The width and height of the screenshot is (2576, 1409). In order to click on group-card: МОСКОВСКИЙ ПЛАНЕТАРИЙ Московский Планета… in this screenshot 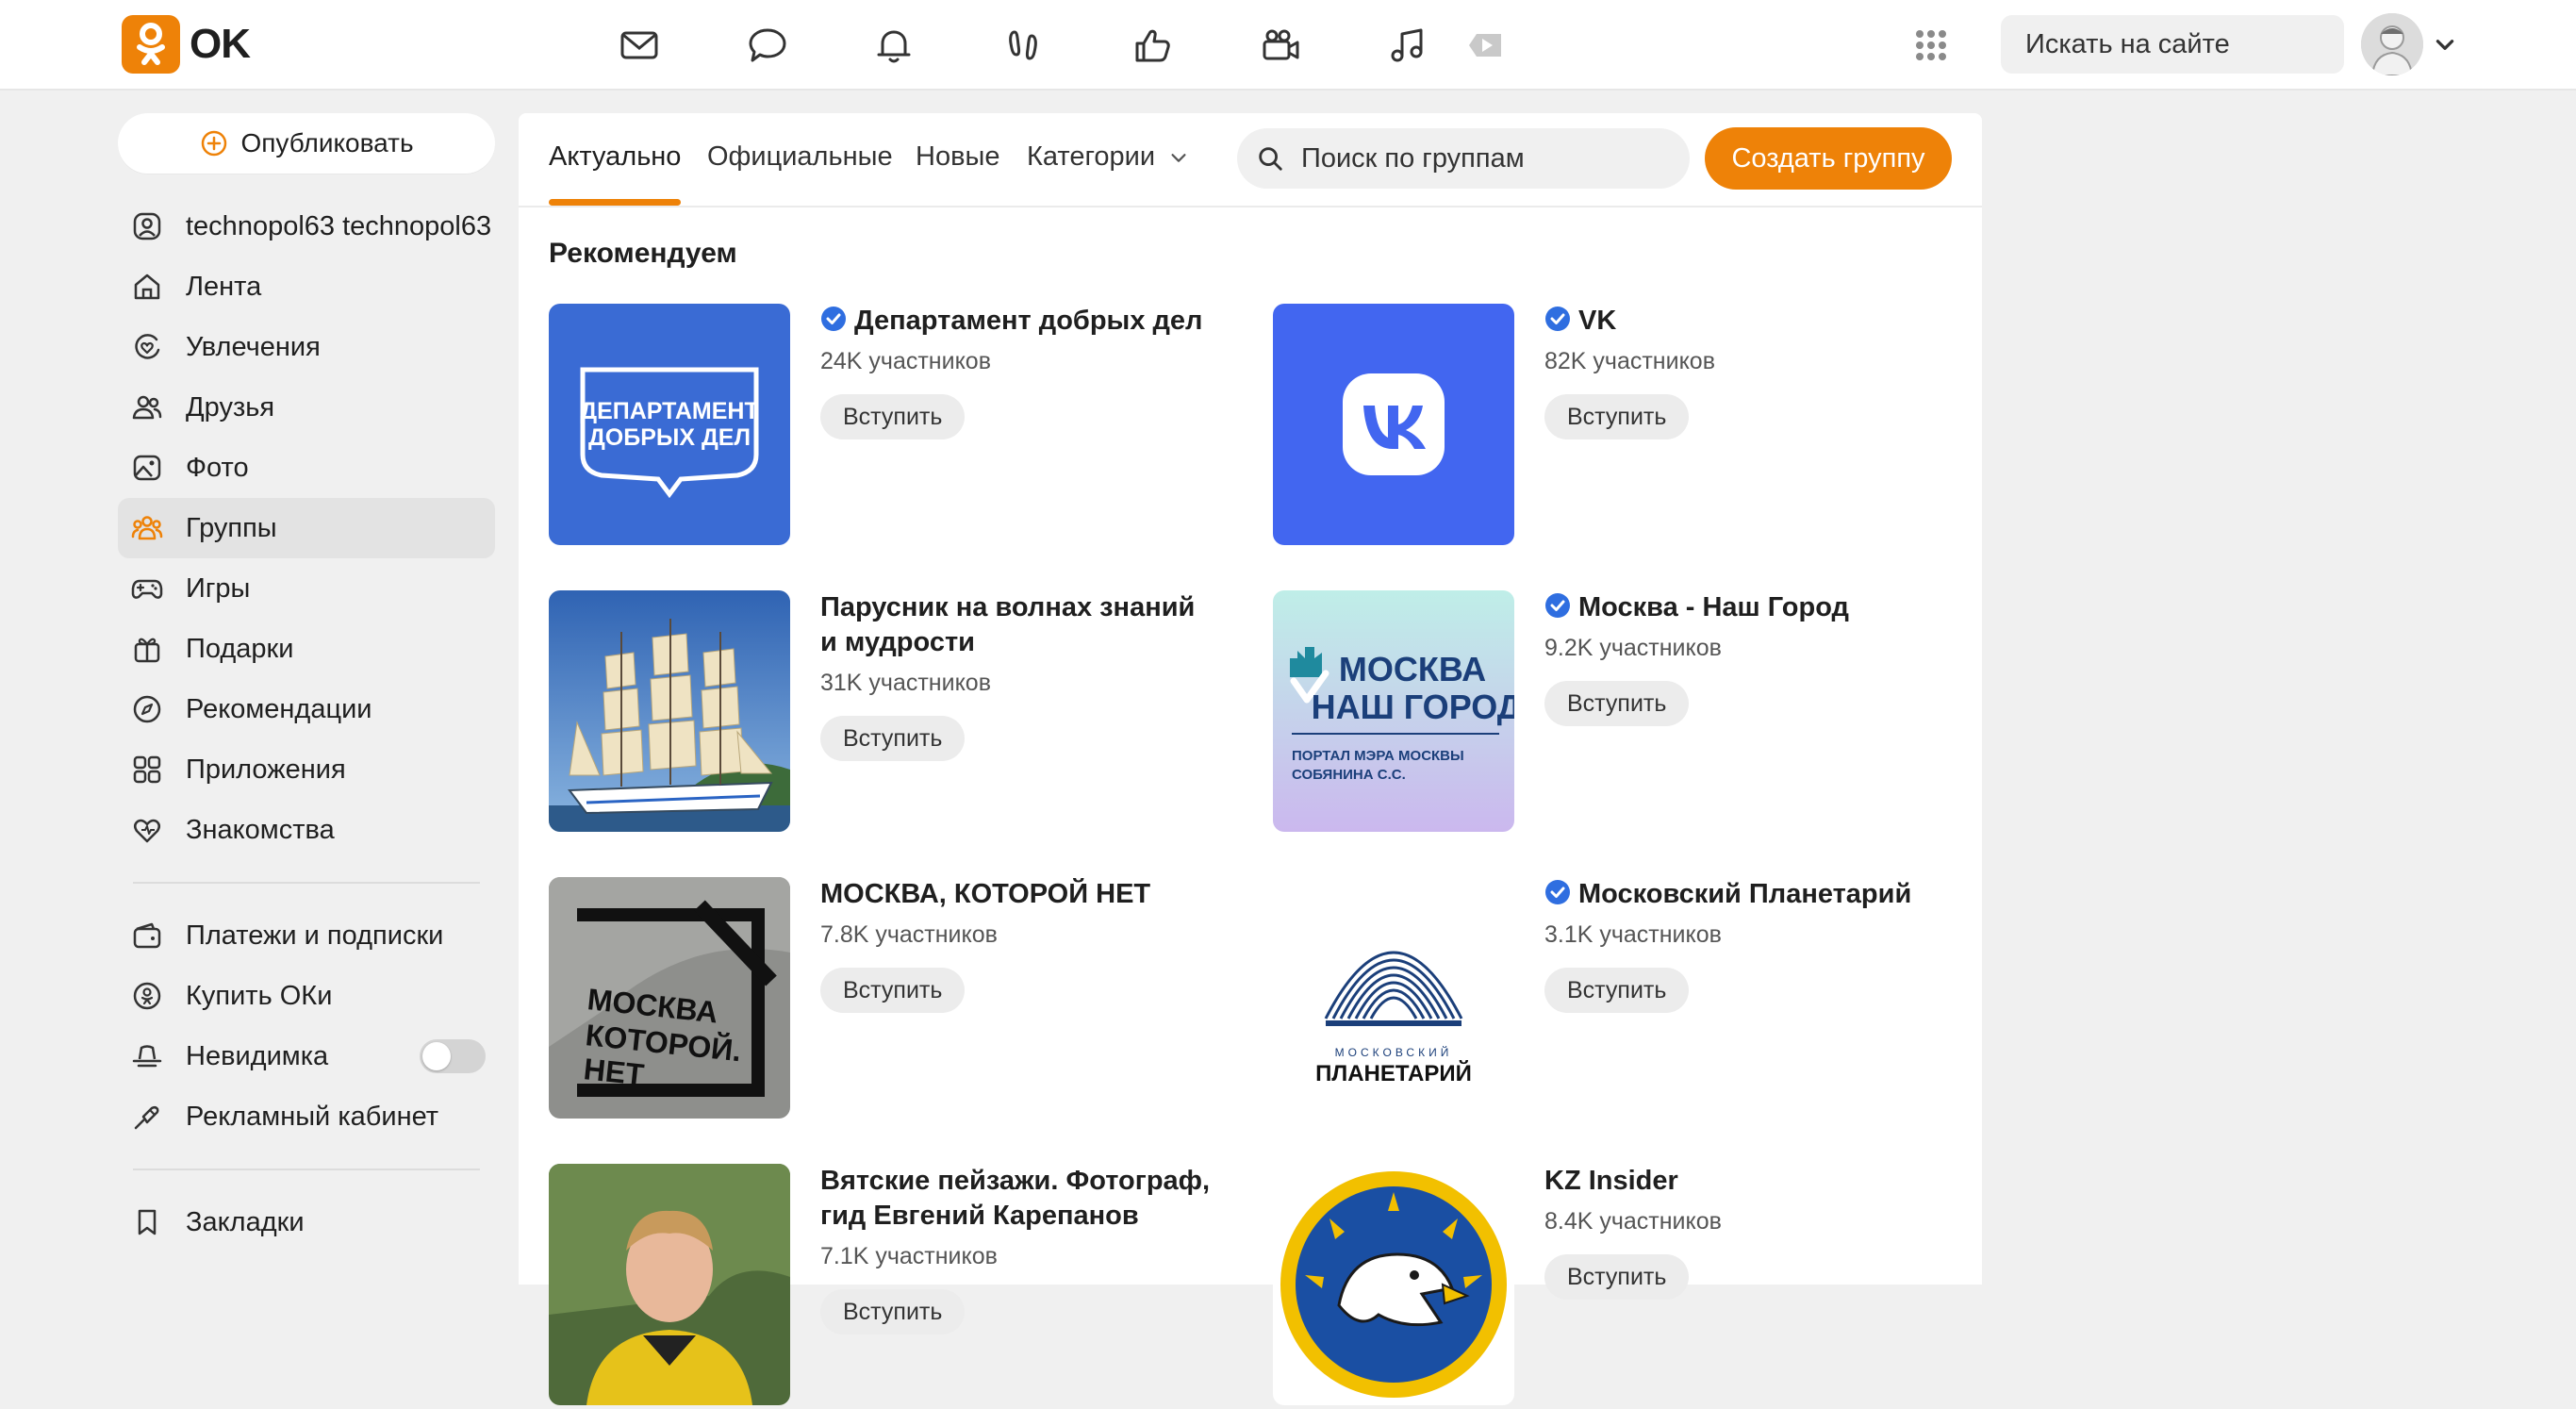, I will do `click(1612, 999)`.